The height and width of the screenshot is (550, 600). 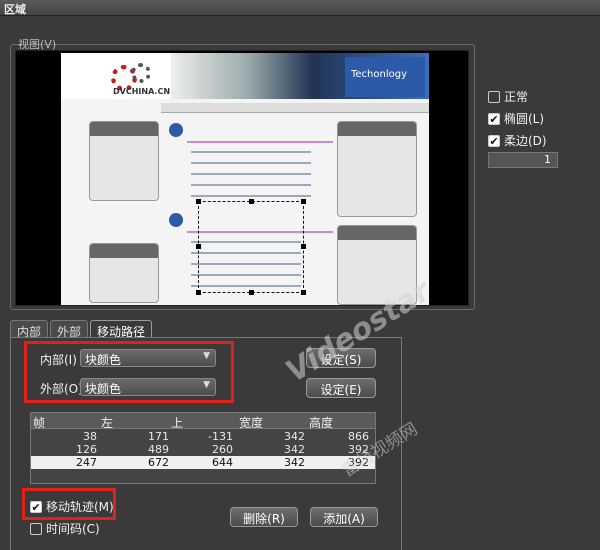 What do you see at coordinates (177, 423) in the screenshot?
I see `header-top: 上` at bounding box center [177, 423].